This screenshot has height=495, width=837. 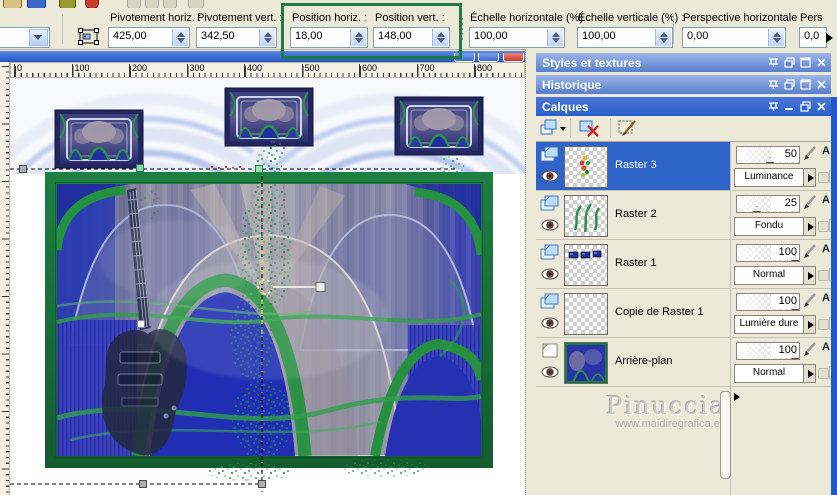 I want to click on perspective-horiz-field: 0,00, so click(x=734, y=37).